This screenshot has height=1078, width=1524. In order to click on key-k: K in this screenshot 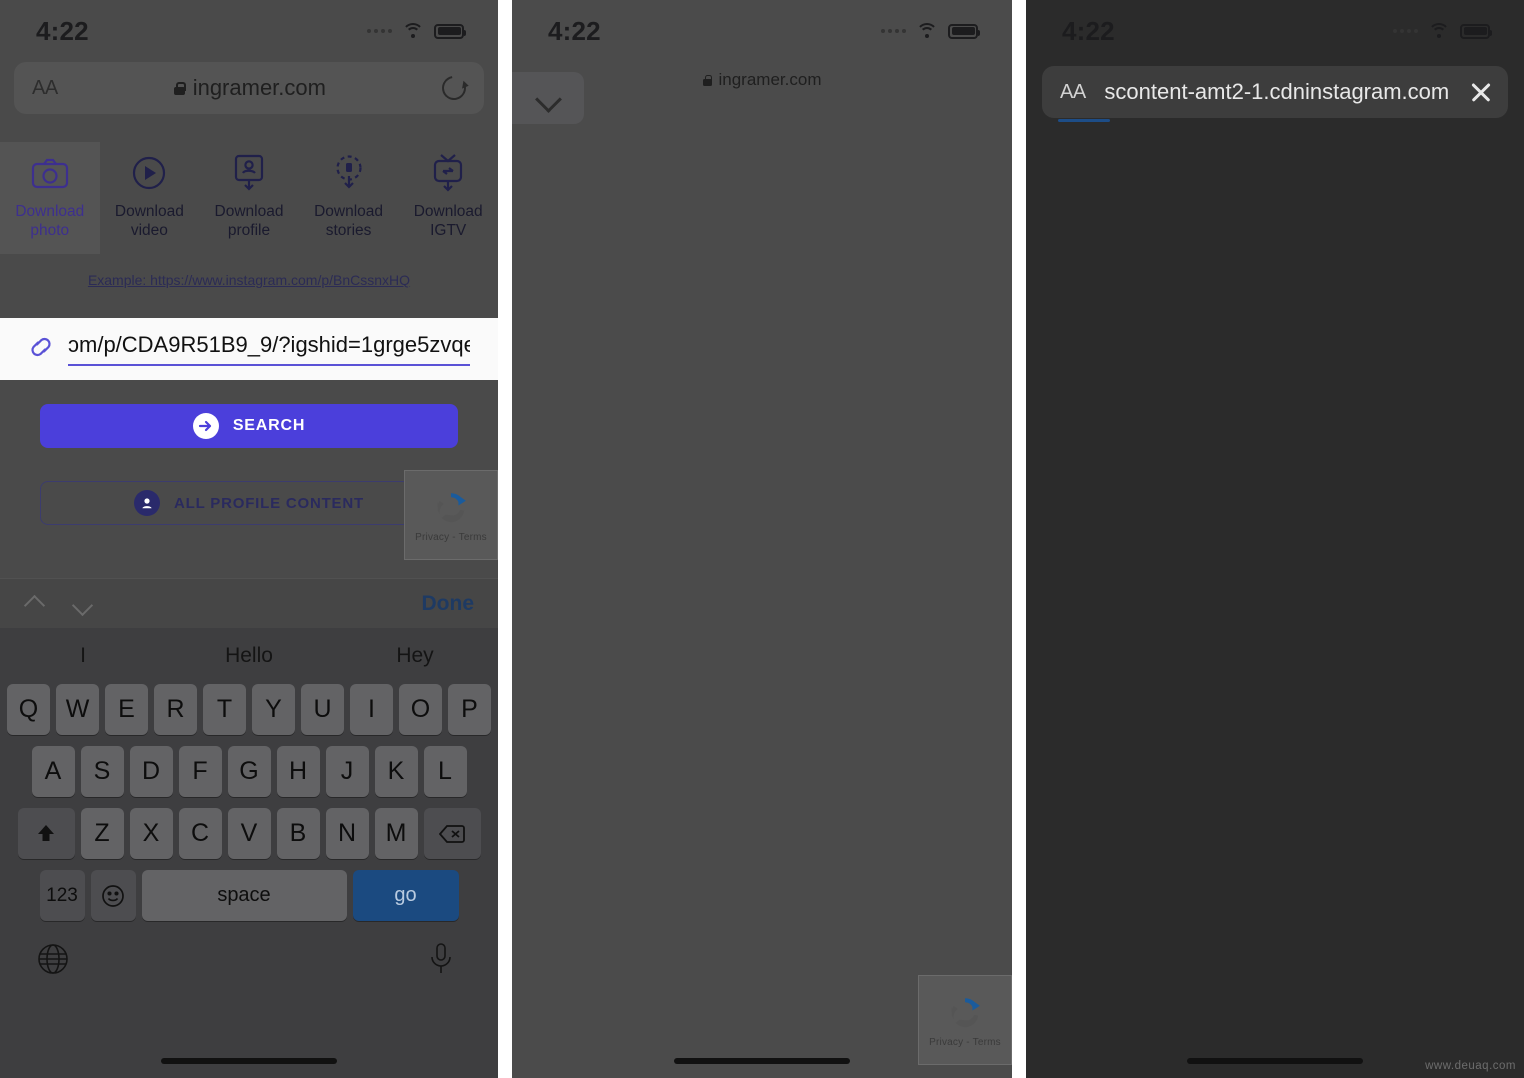, I will do `click(396, 771)`.